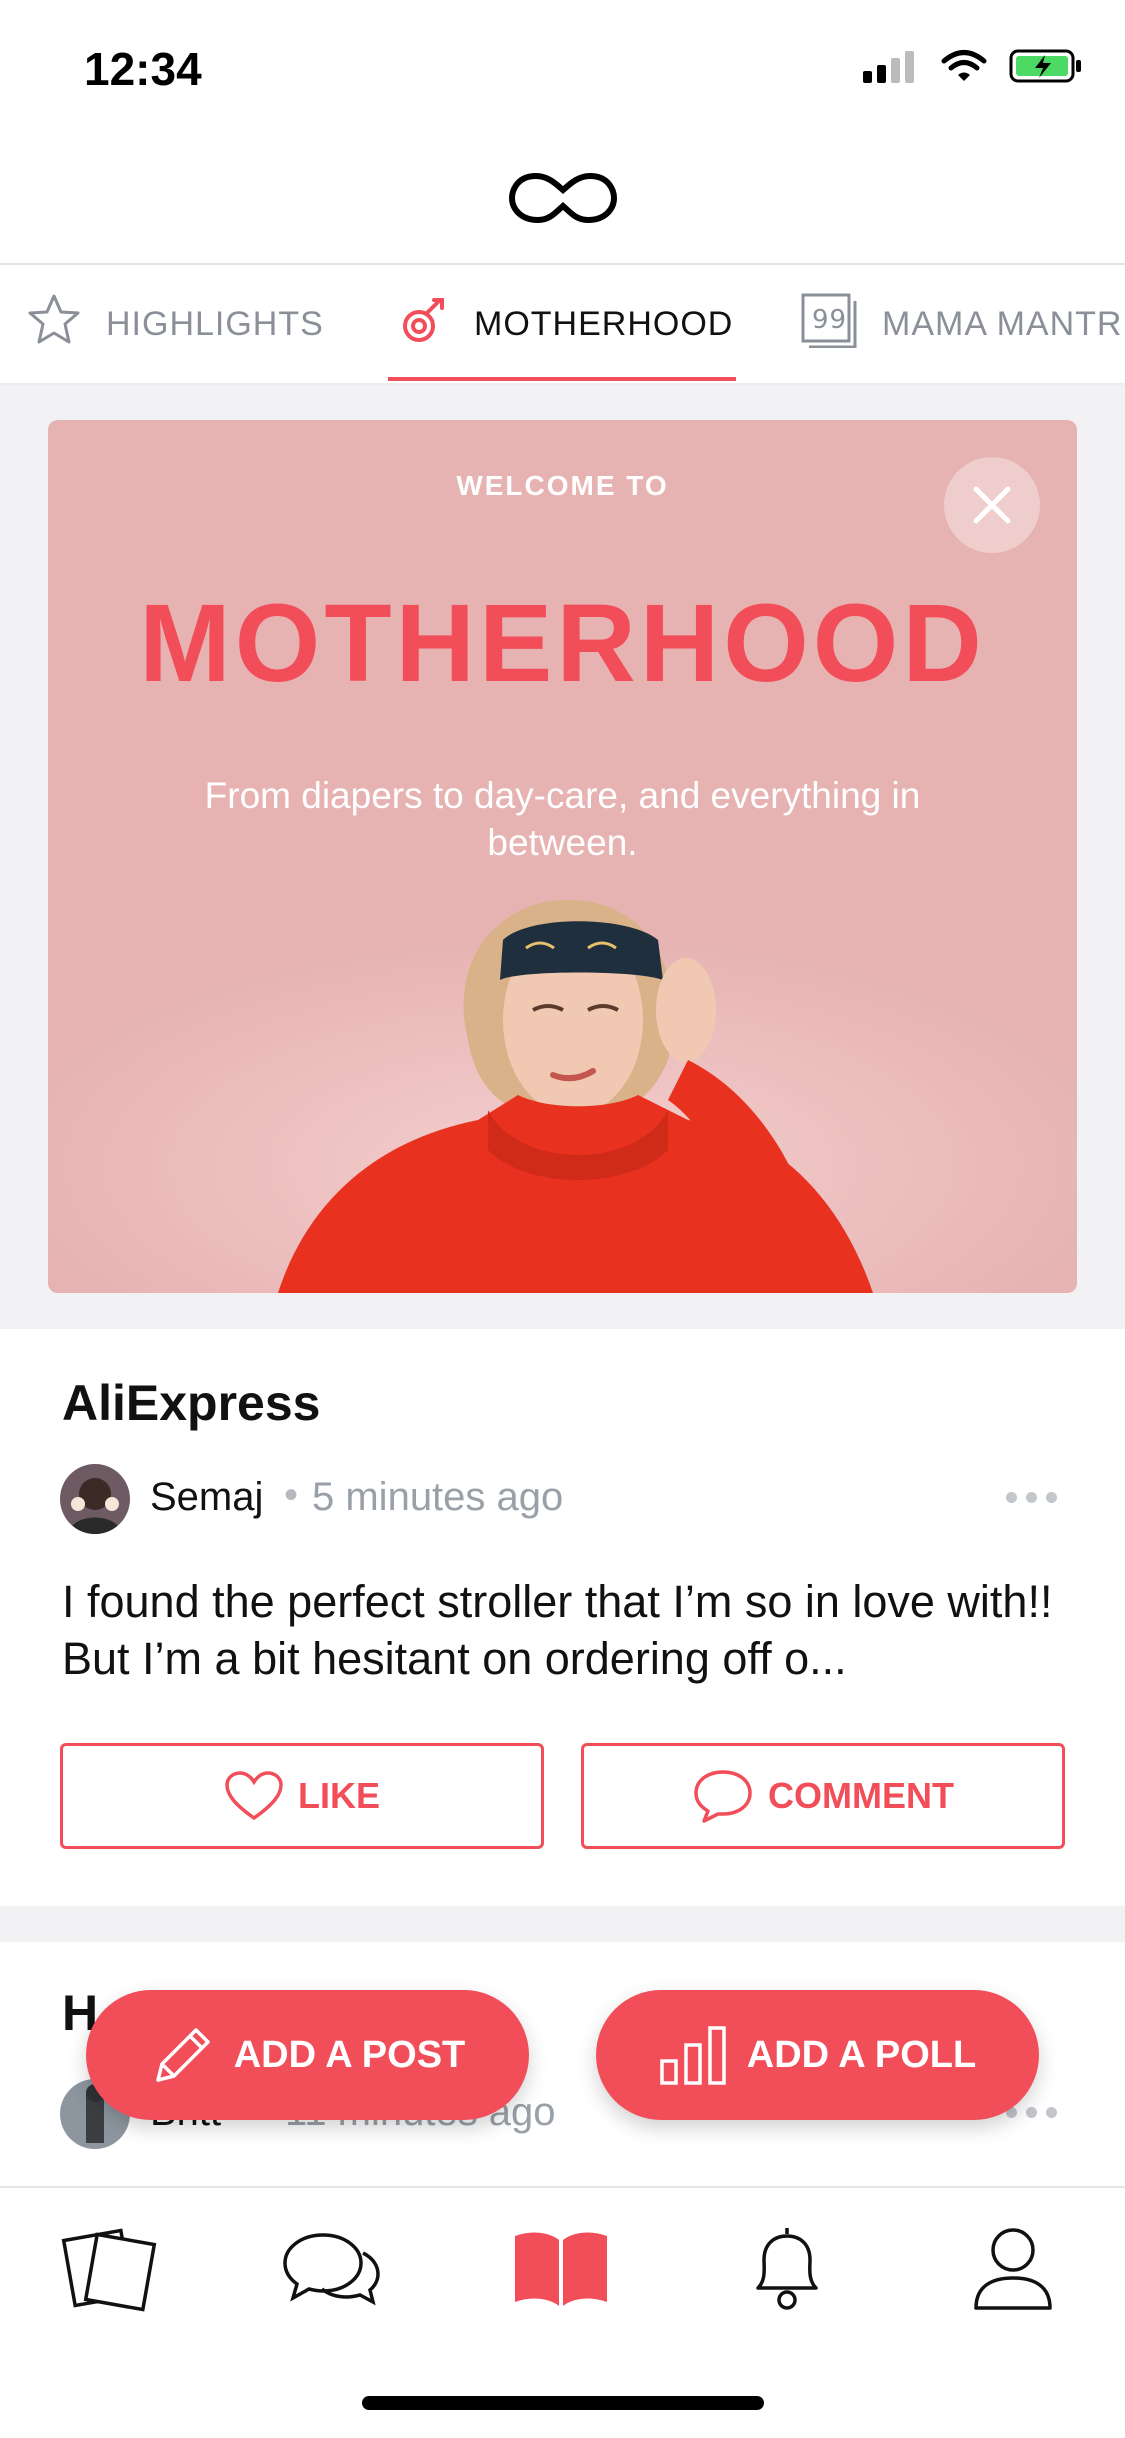 The height and width of the screenshot is (2438, 1125). I want to click on bell-icon, so click(787, 2269).